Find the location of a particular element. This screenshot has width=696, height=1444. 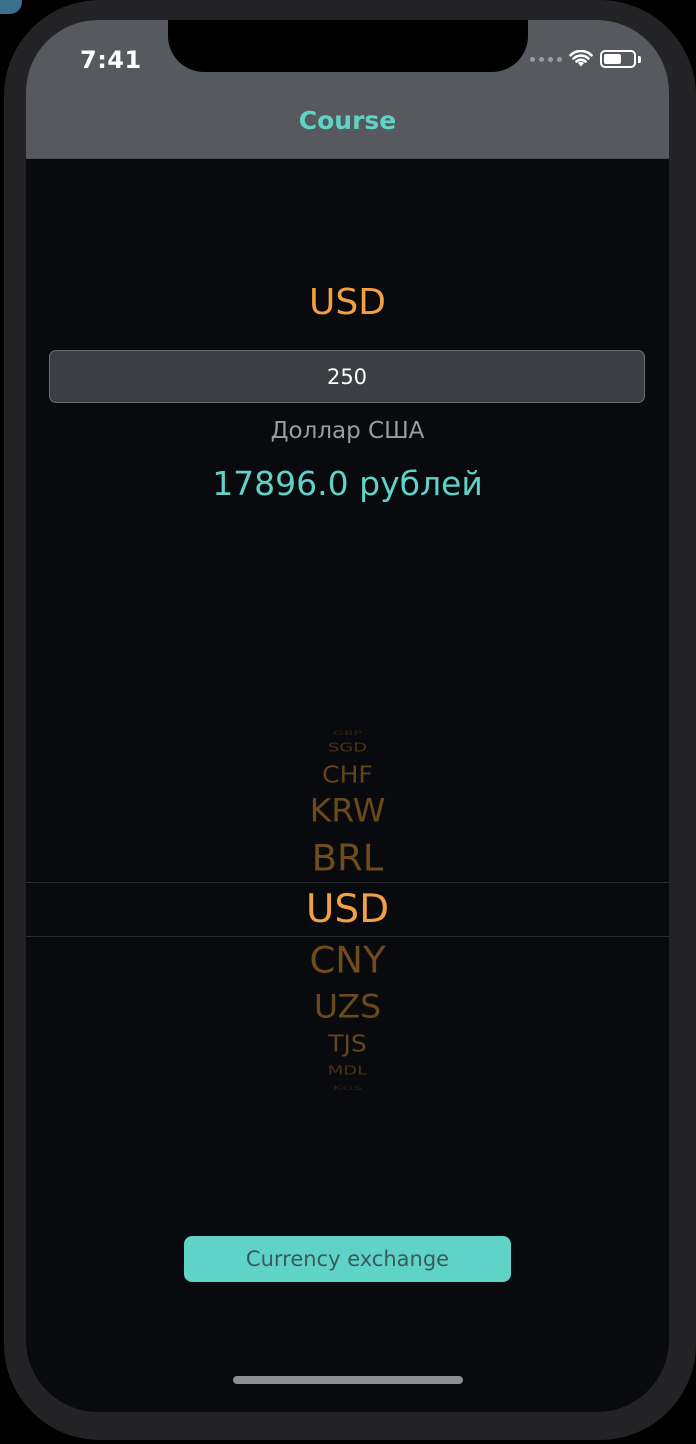

status-indicators is located at coordinates (585, 59).